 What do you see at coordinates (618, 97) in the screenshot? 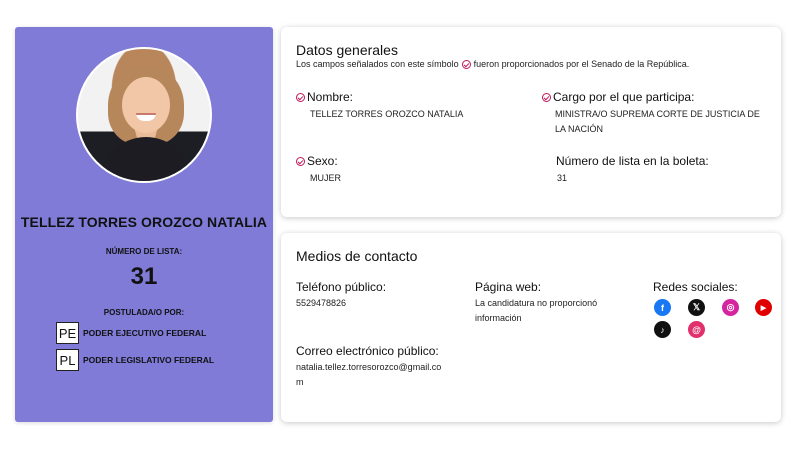
I see `position-field-label: Cargo por el que participa:` at bounding box center [618, 97].